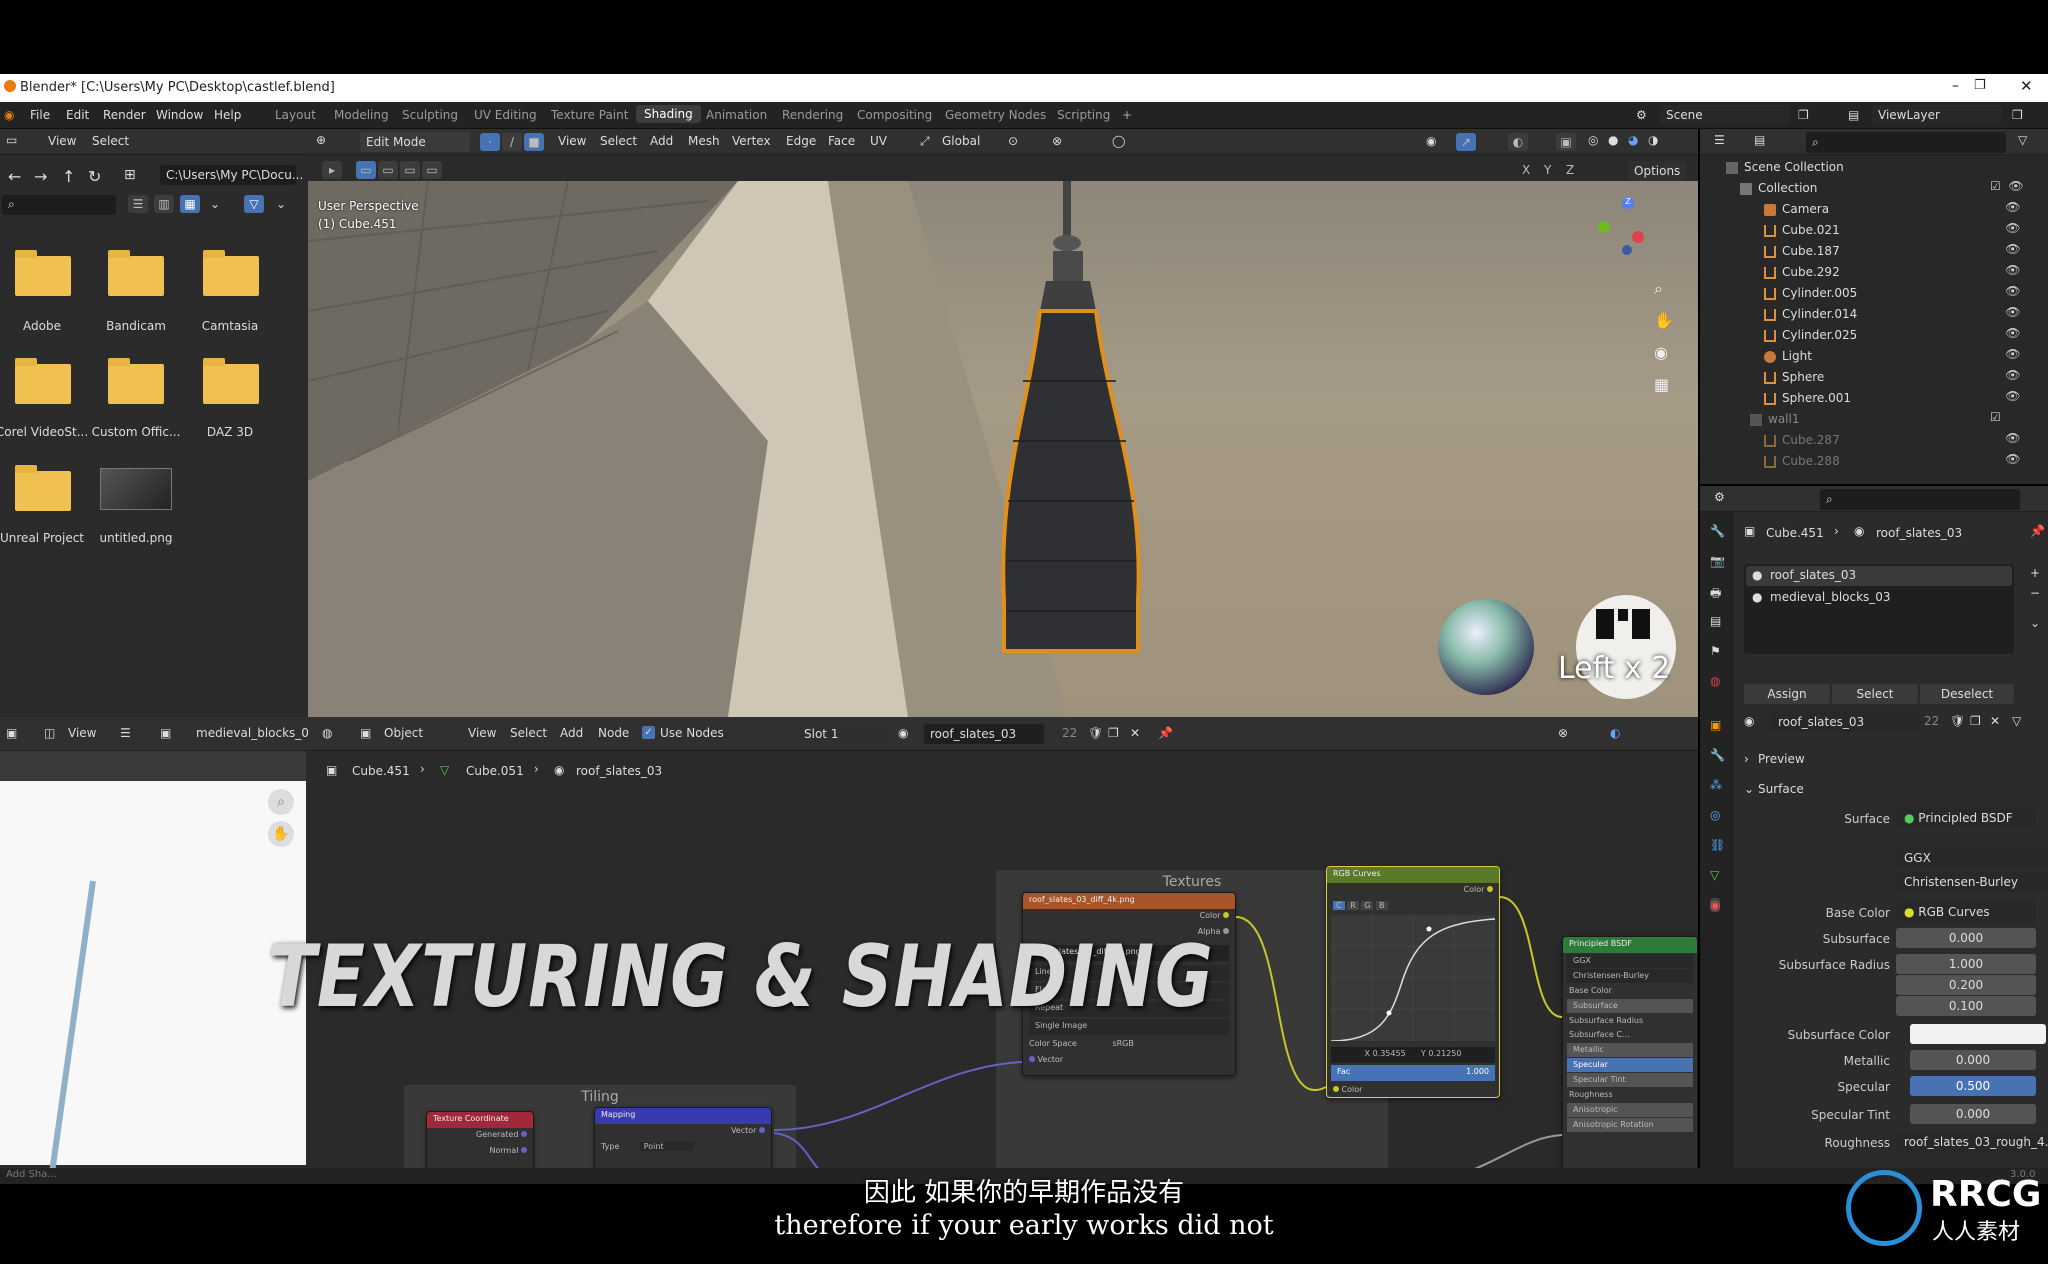 Image resolution: width=2048 pixels, height=1264 pixels. Describe the element at coordinates (1853, 115) in the screenshot. I see `viewlayer-icon: ▤` at that location.